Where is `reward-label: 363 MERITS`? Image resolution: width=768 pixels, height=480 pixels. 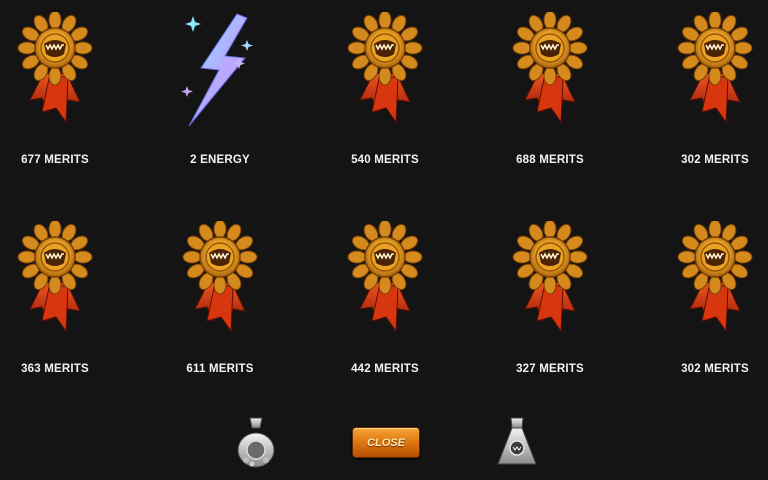 reward-label: 363 MERITS is located at coordinates (55, 369).